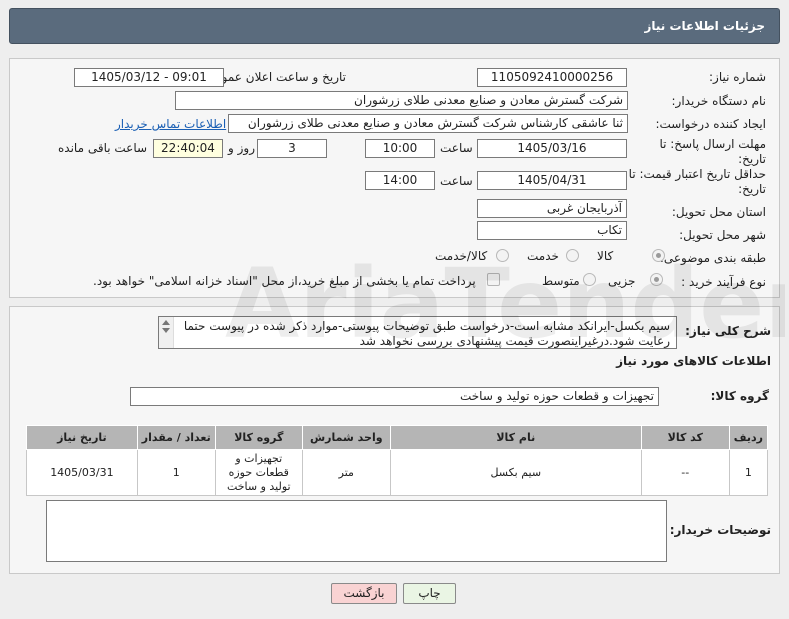 This screenshot has height=619, width=789. What do you see at coordinates (400, 180) in the screenshot?
I see `validity-time-field: 14:00` at bounding box center [400, 180].